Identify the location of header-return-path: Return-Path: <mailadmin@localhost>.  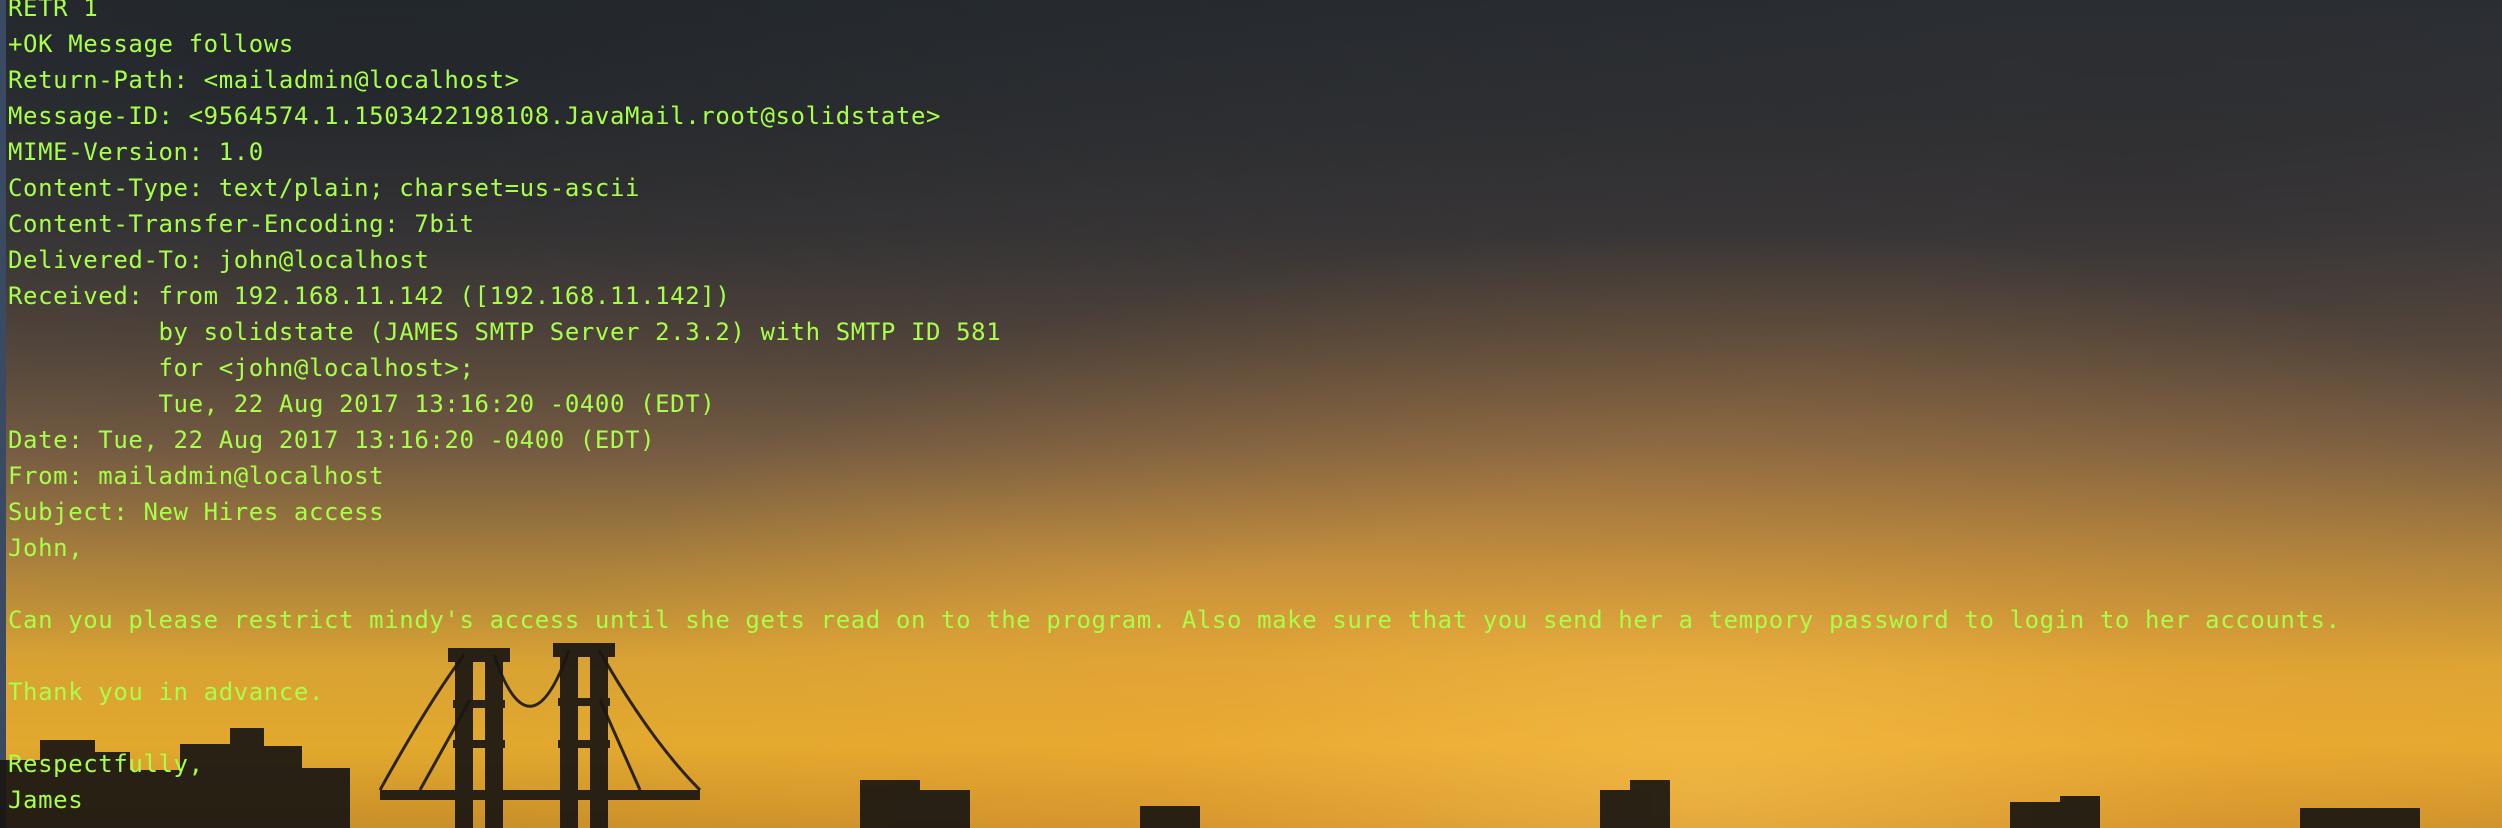
(264, 80).